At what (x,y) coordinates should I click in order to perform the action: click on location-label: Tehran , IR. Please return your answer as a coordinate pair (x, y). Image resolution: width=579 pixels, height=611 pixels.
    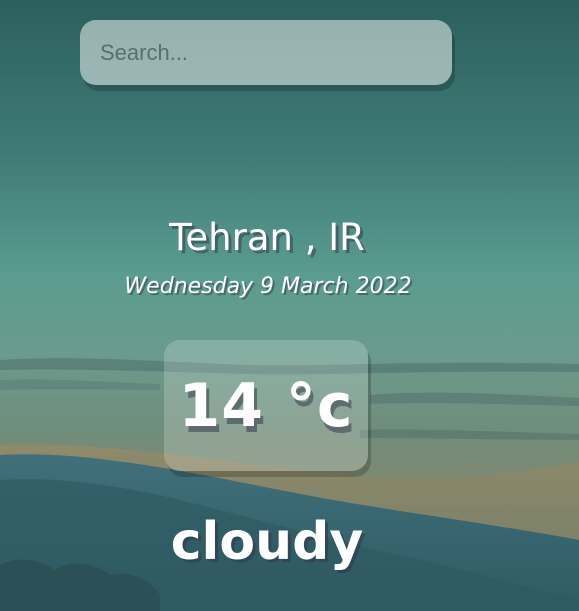
    Looking at the image, I should click on (267, 237).